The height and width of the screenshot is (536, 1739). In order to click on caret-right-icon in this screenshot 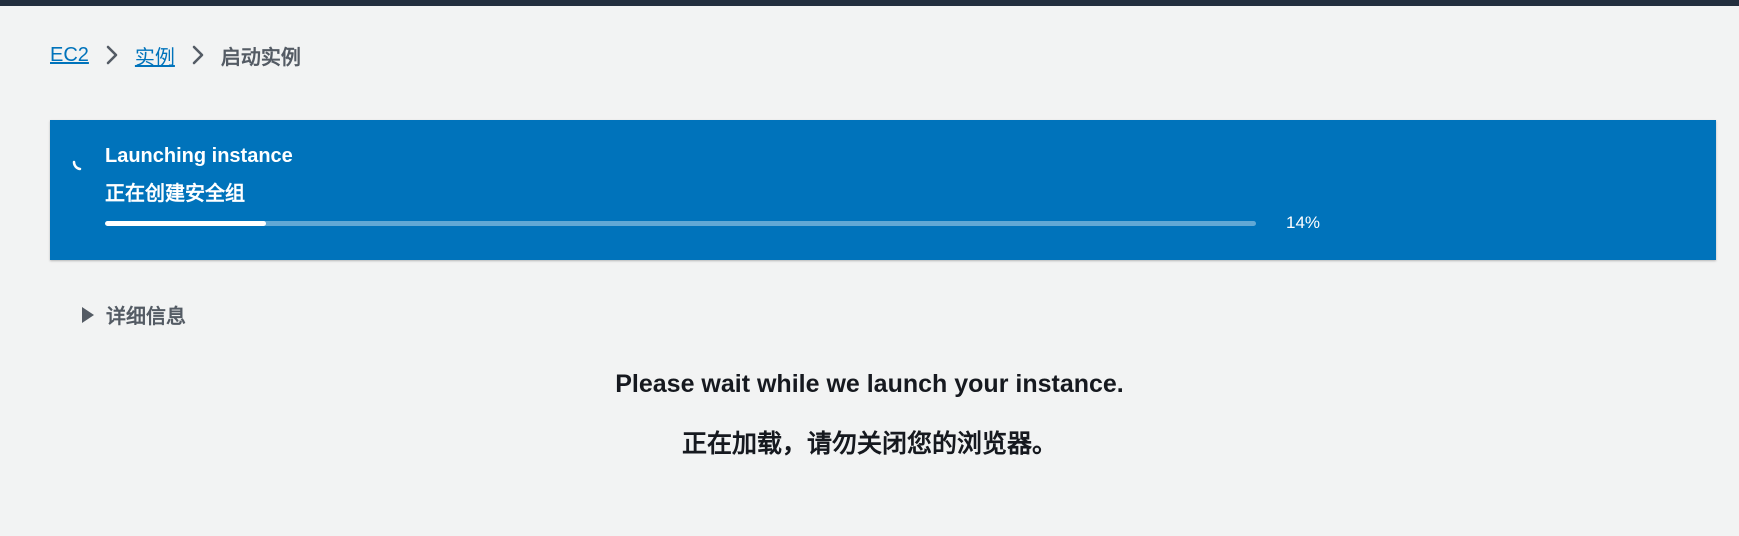, I will do `click(88, 314)`.